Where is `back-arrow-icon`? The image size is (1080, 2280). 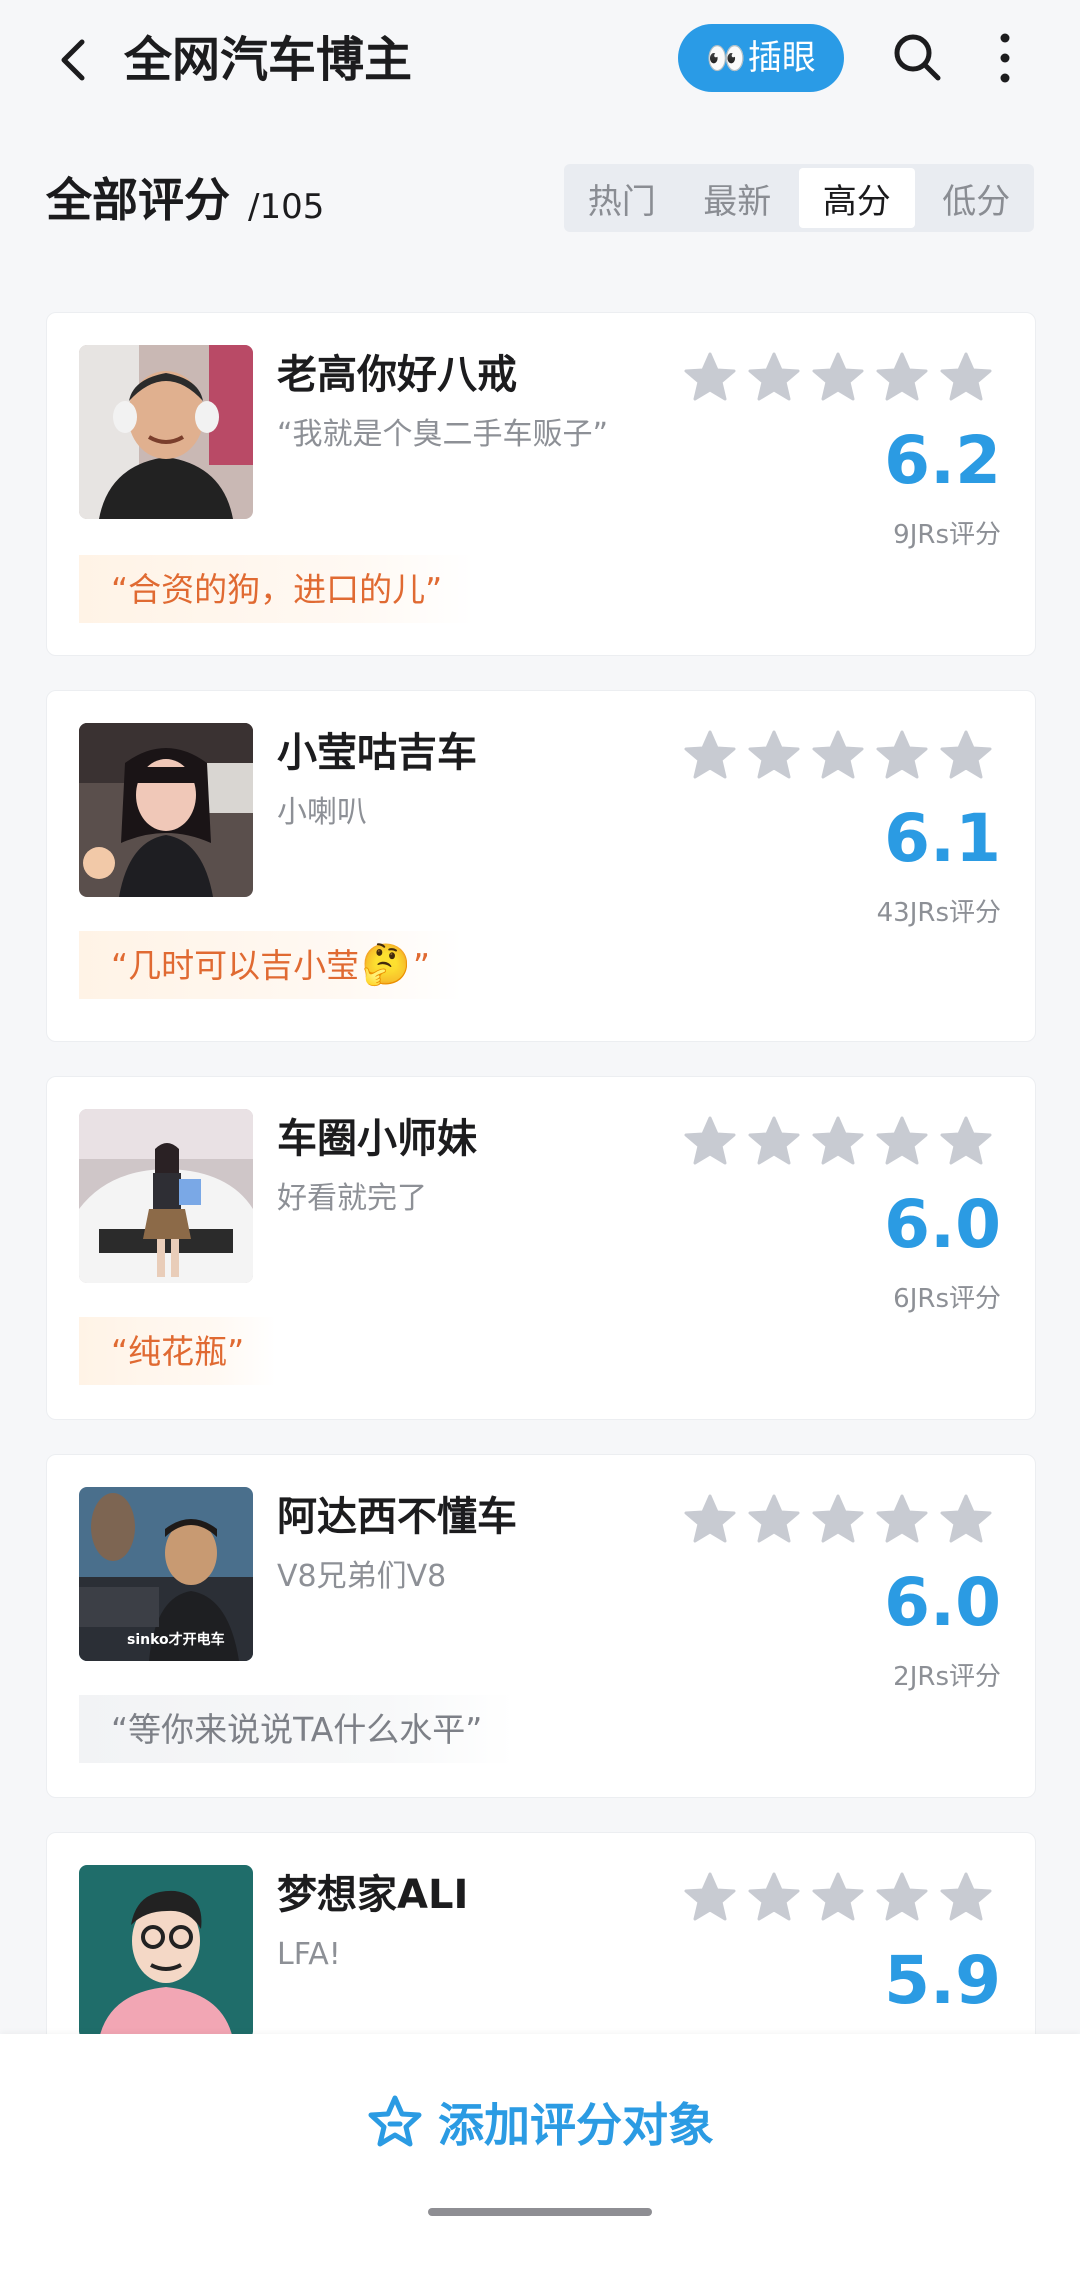
back-arrow-icon is located at coordinates (74, 60).